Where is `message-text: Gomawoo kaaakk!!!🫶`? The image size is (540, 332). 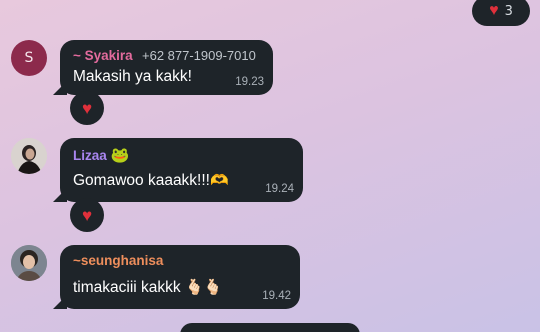
message-text: Gomawoo kaaakk!!!🫶 is located at coordinates (151, 180).